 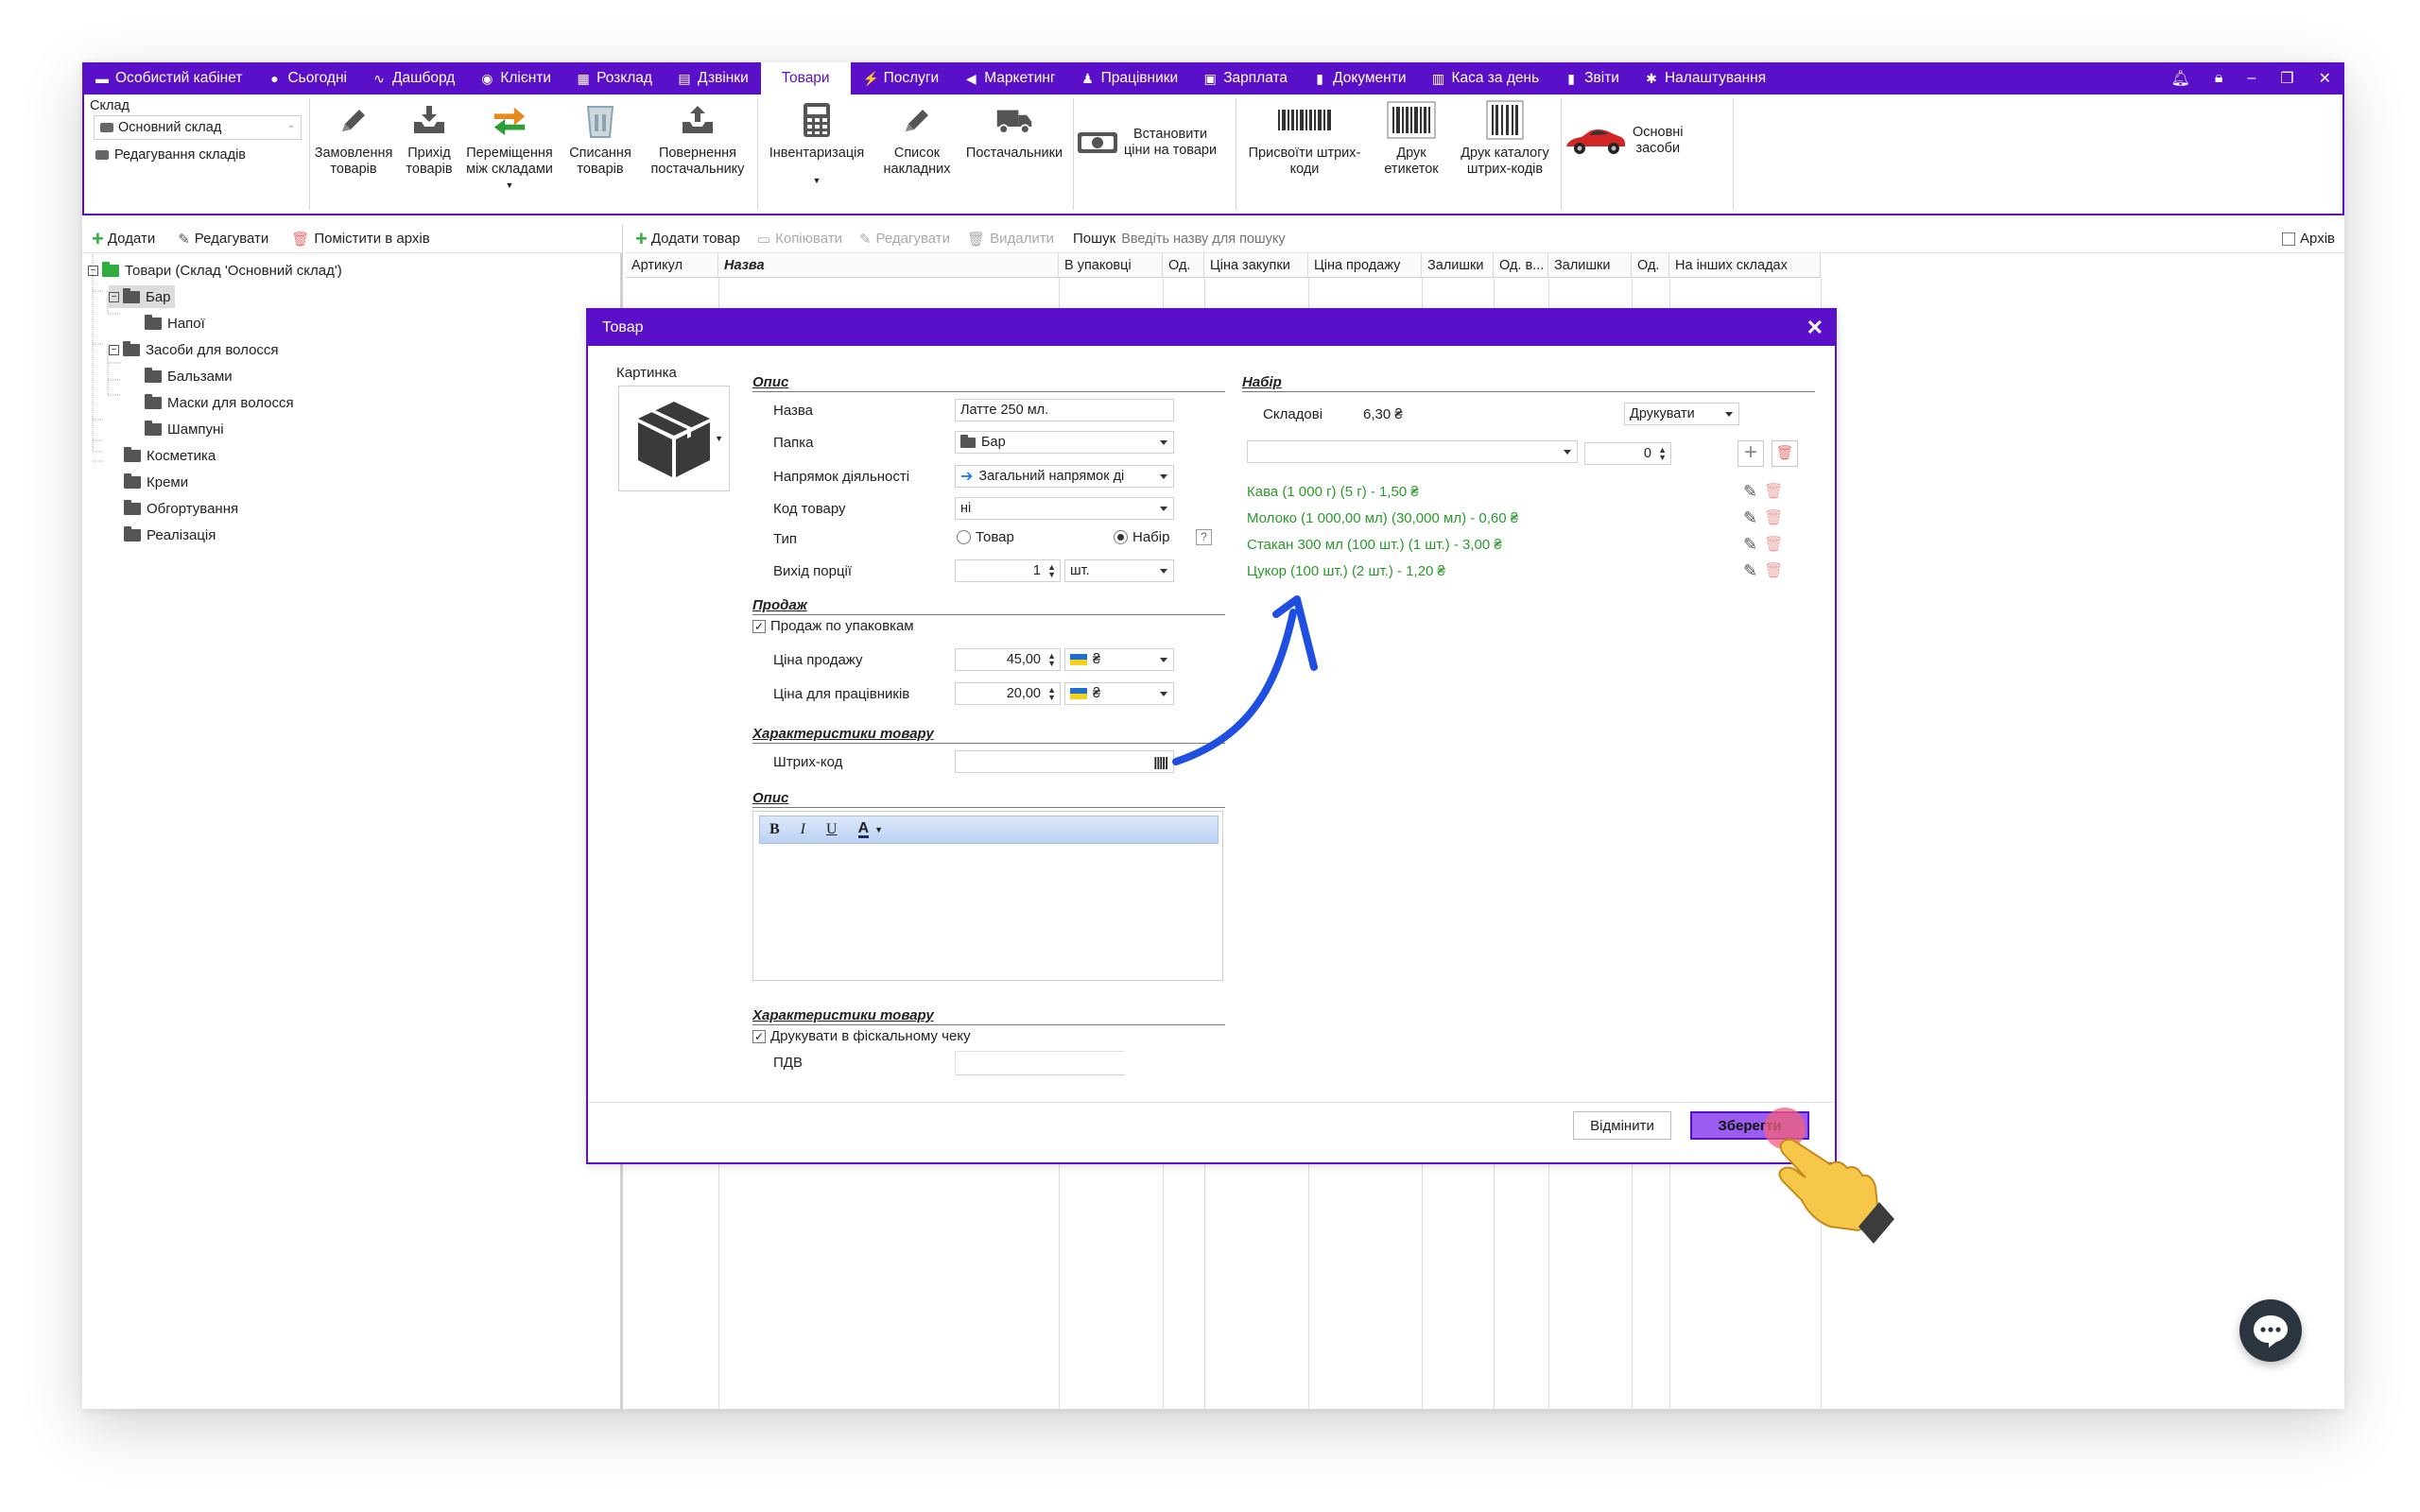 What do you see at coordinates (1304, 139) in the screenshot?
I see `assign-barcodes-button: Присвоїти штрих- коди` at bounding box center [1304, 139].